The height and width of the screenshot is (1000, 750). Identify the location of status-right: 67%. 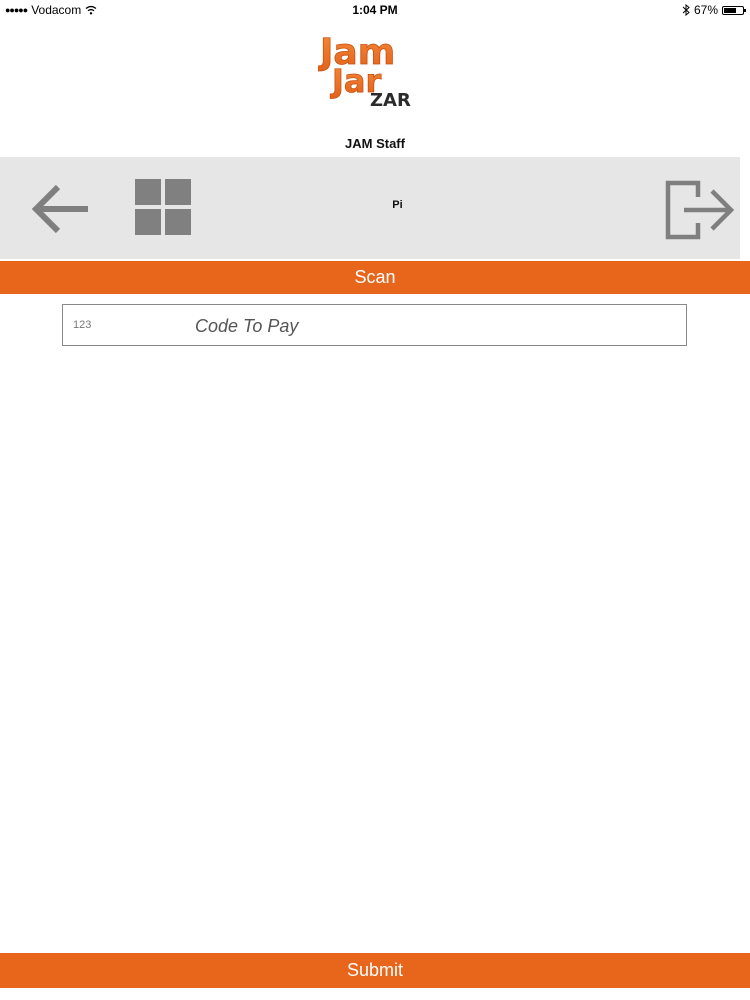
(714, 10).